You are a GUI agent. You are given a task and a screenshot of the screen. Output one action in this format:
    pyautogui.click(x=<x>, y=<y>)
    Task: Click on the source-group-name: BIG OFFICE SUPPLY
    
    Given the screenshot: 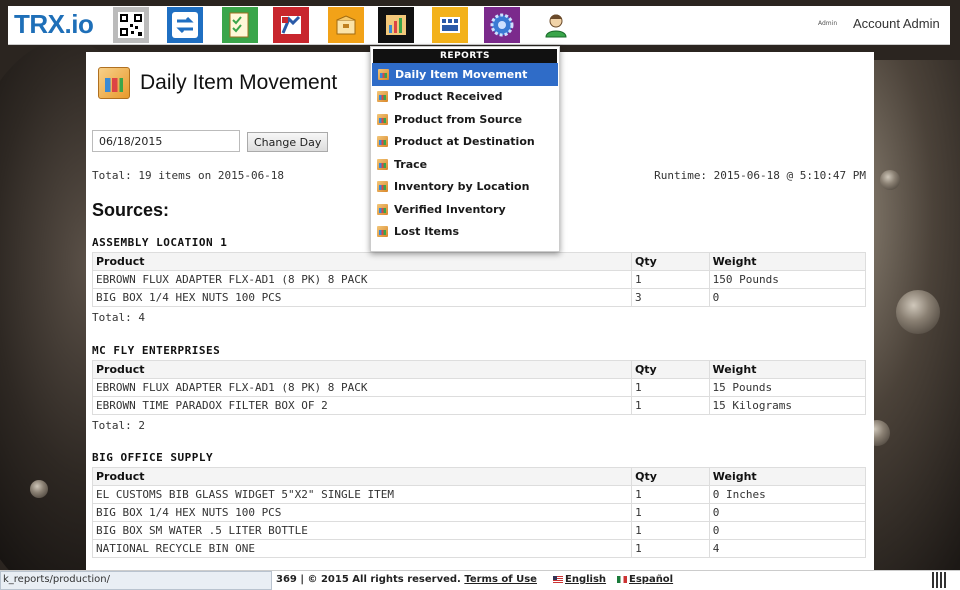 What is the action you would take?
    pyautogui.click(x=153, y=457)
    